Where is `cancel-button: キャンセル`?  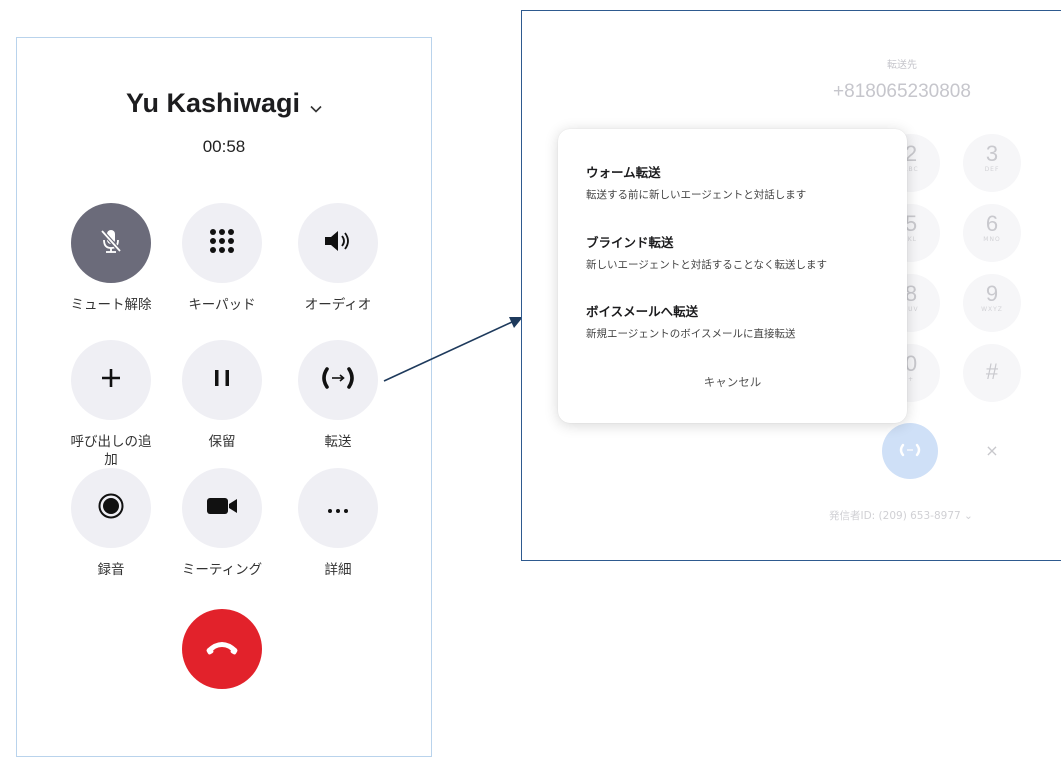
cancel-button: キャンセル is located at coordinates (732, 382).